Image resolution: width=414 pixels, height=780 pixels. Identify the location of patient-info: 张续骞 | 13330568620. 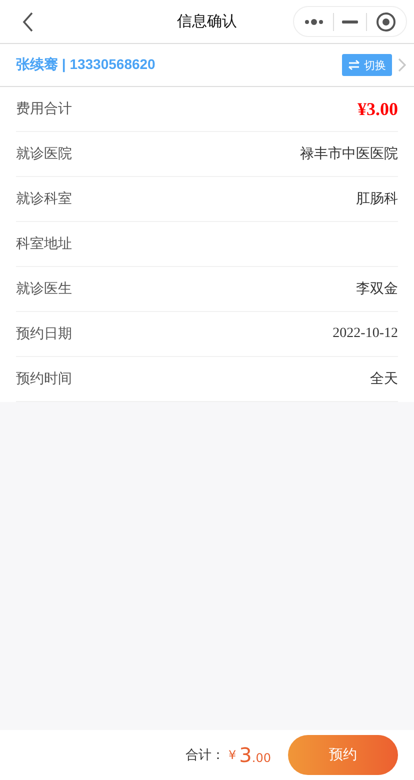
(86, 65).